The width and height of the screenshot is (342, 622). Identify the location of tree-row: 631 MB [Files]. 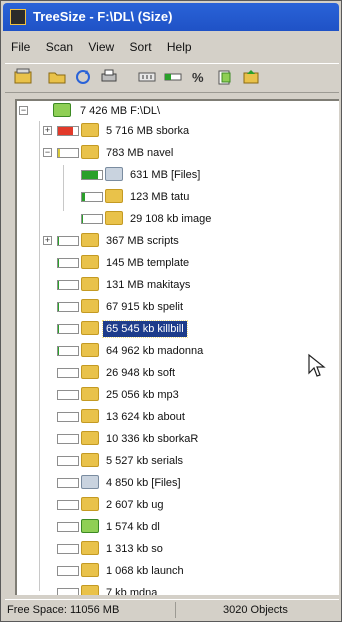
(178, 175).